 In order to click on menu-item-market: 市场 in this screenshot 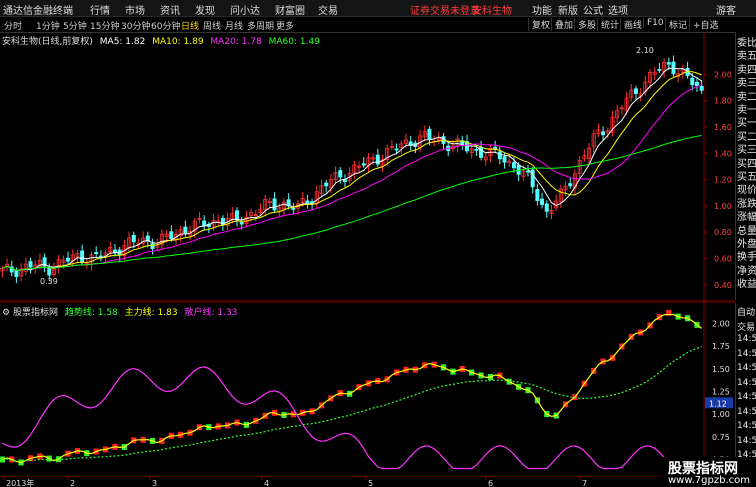, I will do `click(135, 9)`.